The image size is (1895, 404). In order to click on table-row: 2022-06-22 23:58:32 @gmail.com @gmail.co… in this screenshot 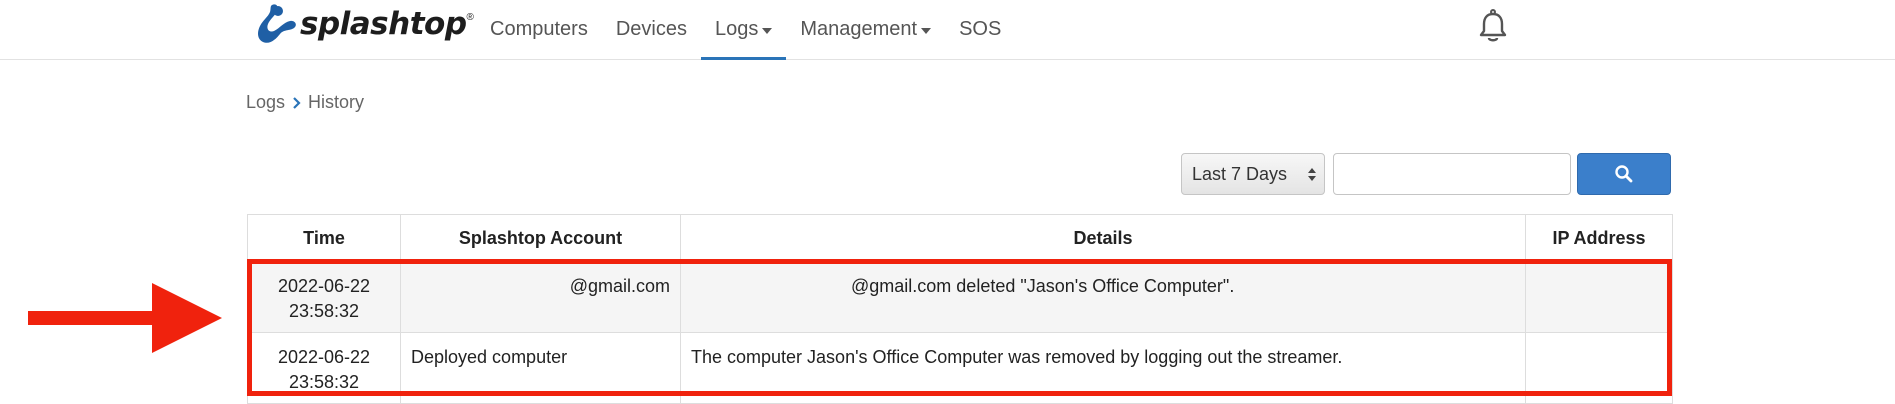, I will do `click(960, 297)`.